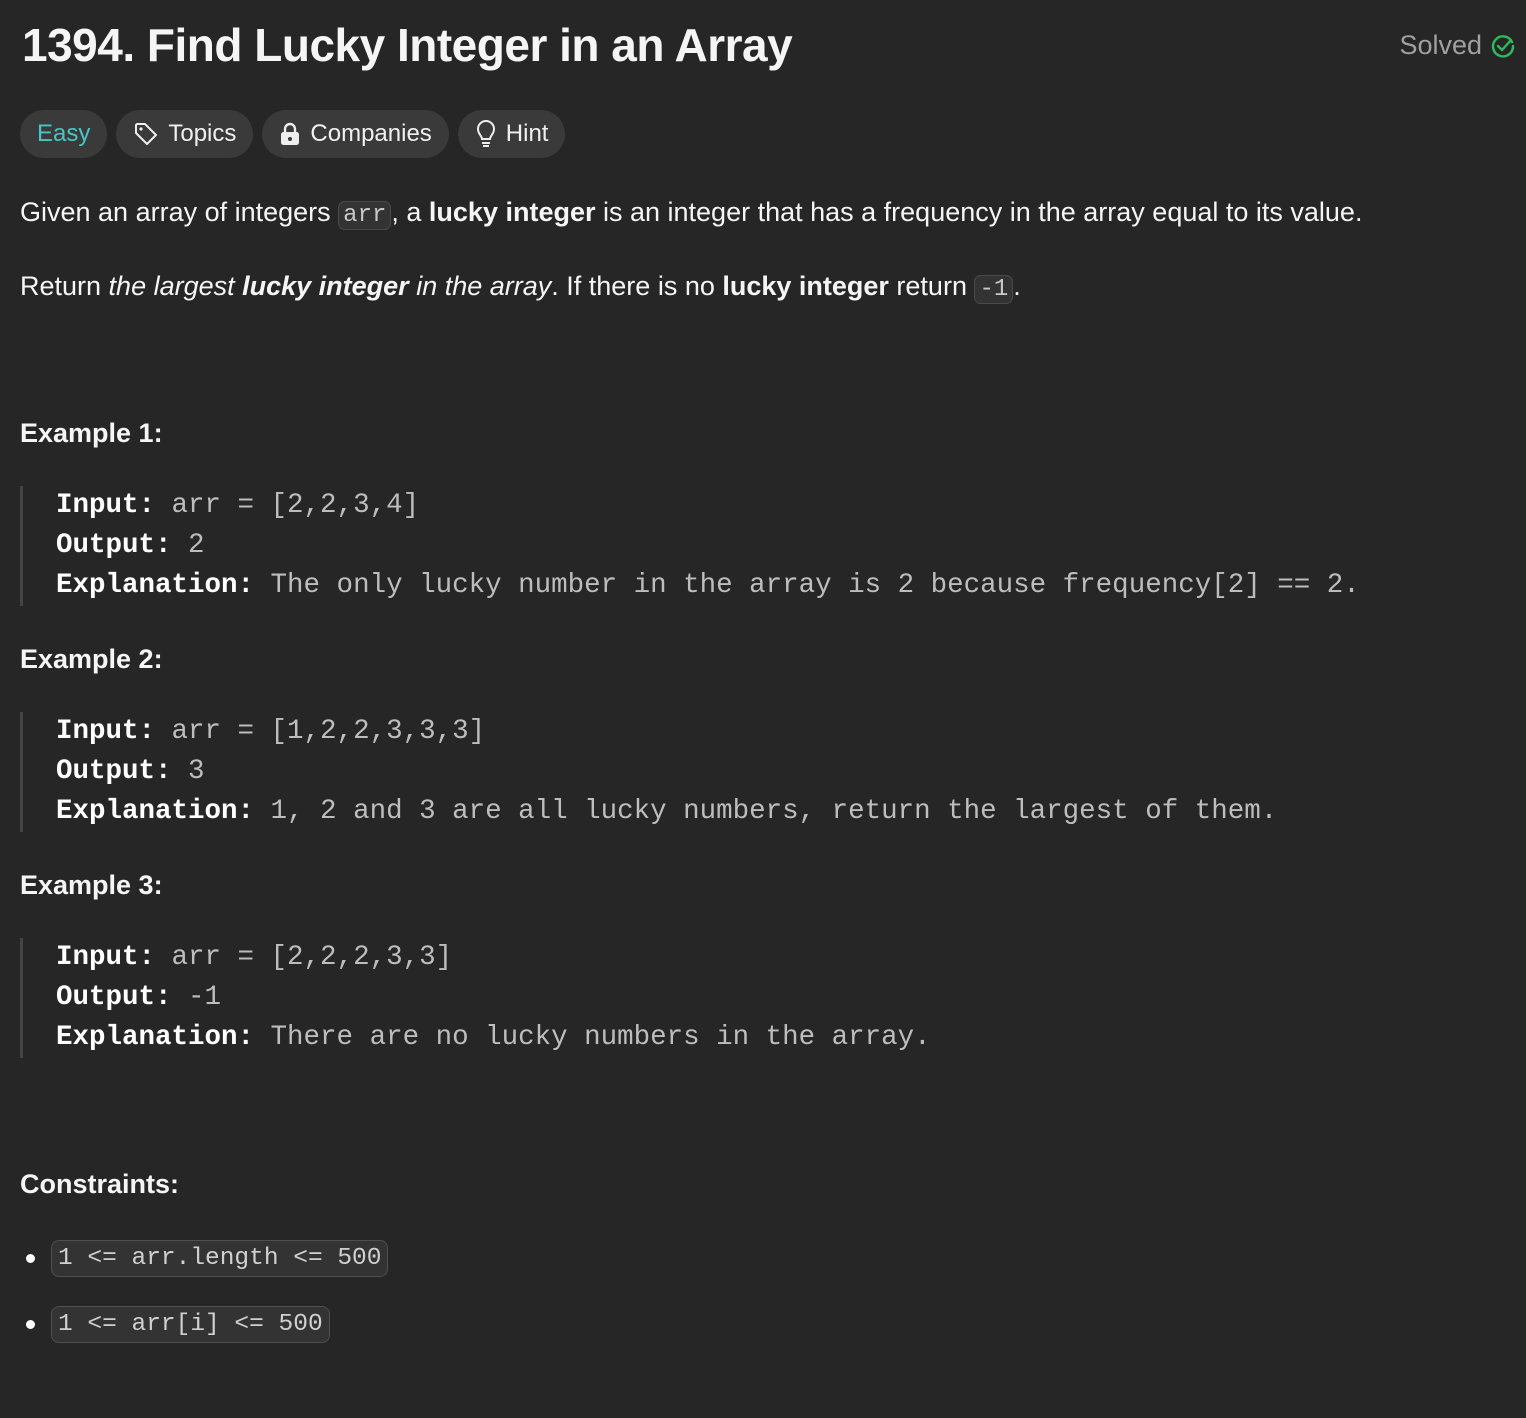  I want to click on lock-icon, so click(290, 133).